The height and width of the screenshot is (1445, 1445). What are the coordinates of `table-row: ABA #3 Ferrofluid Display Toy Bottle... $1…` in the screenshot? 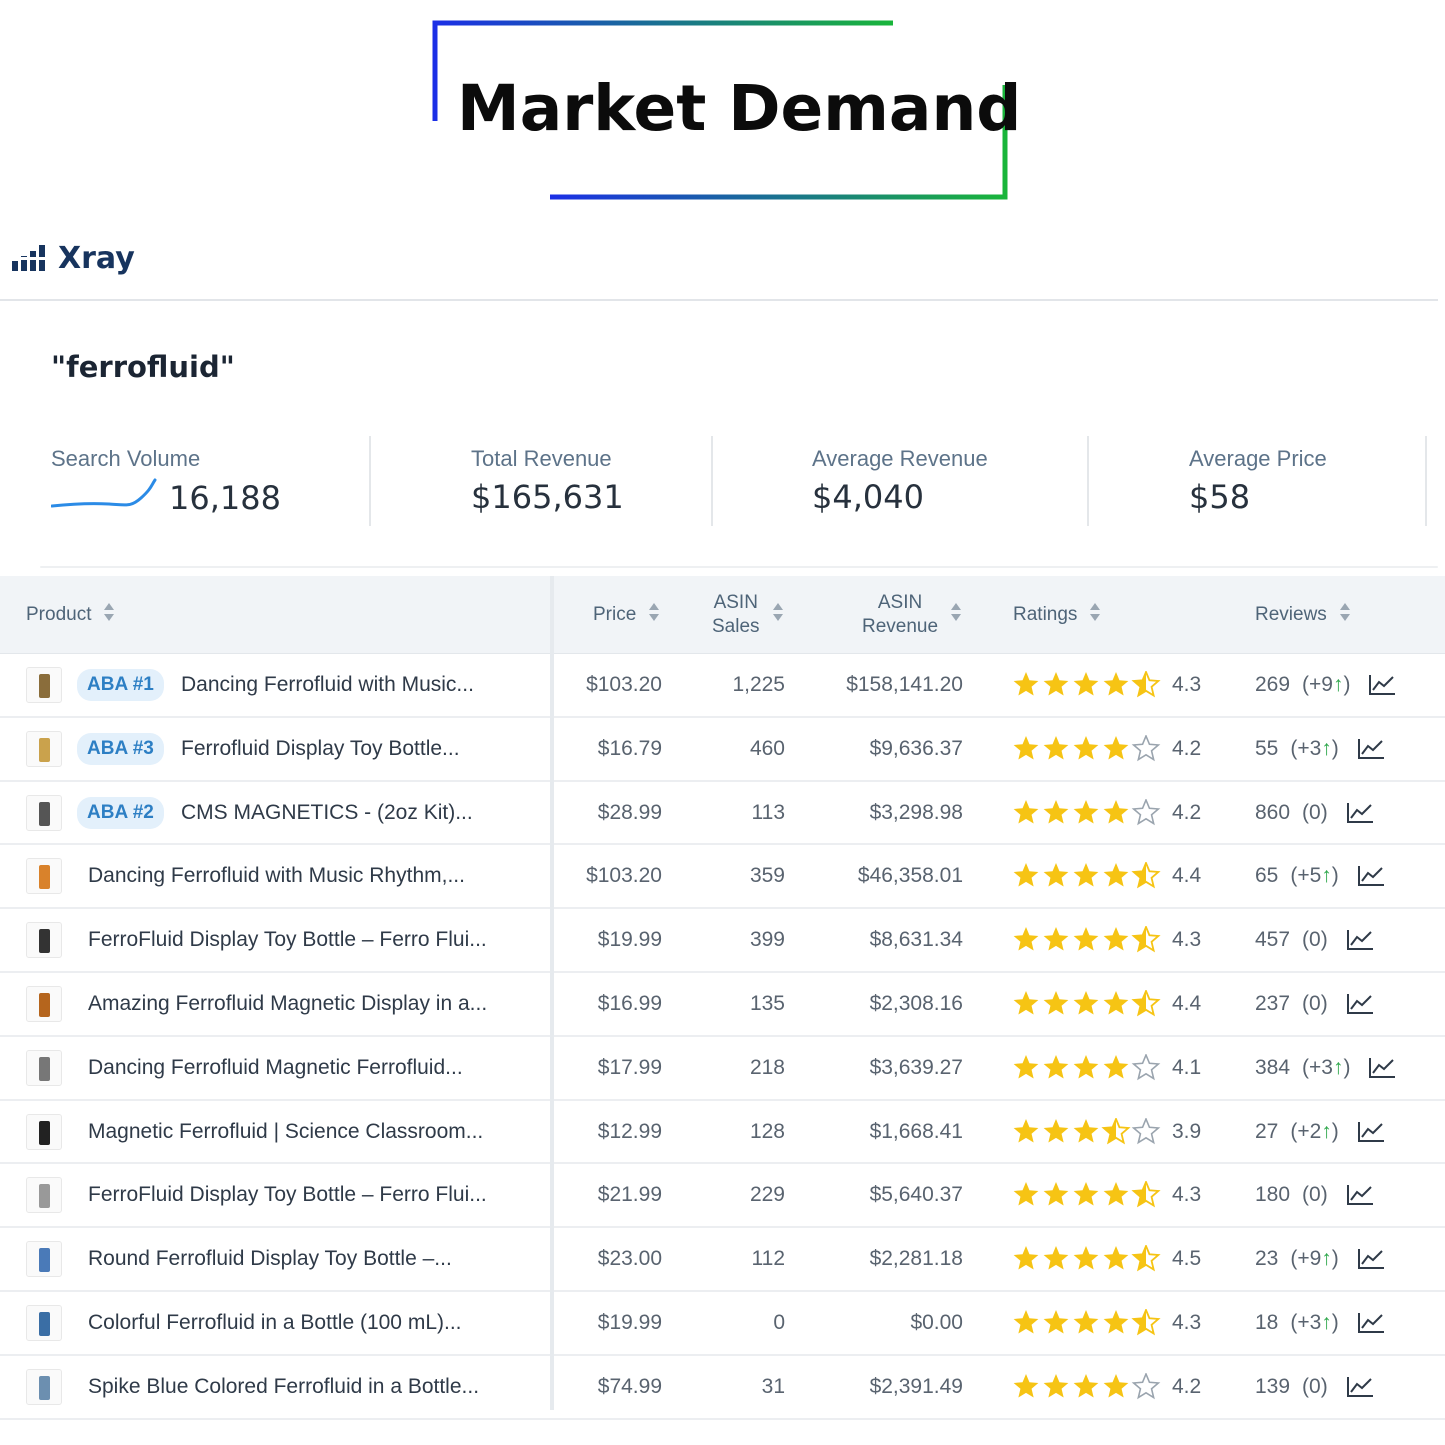 It's located at (722, 750).